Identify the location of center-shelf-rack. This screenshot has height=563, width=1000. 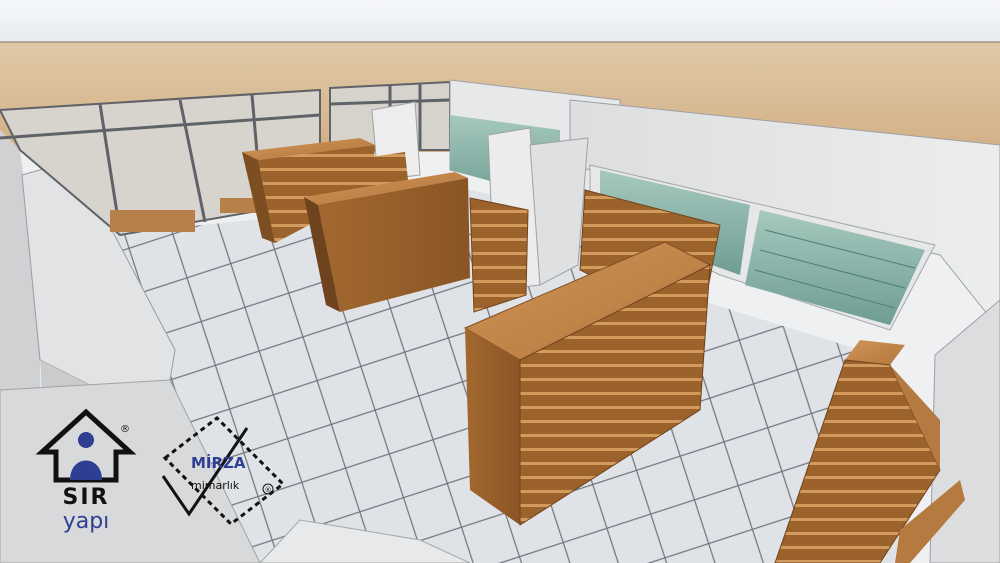
(499, 255).